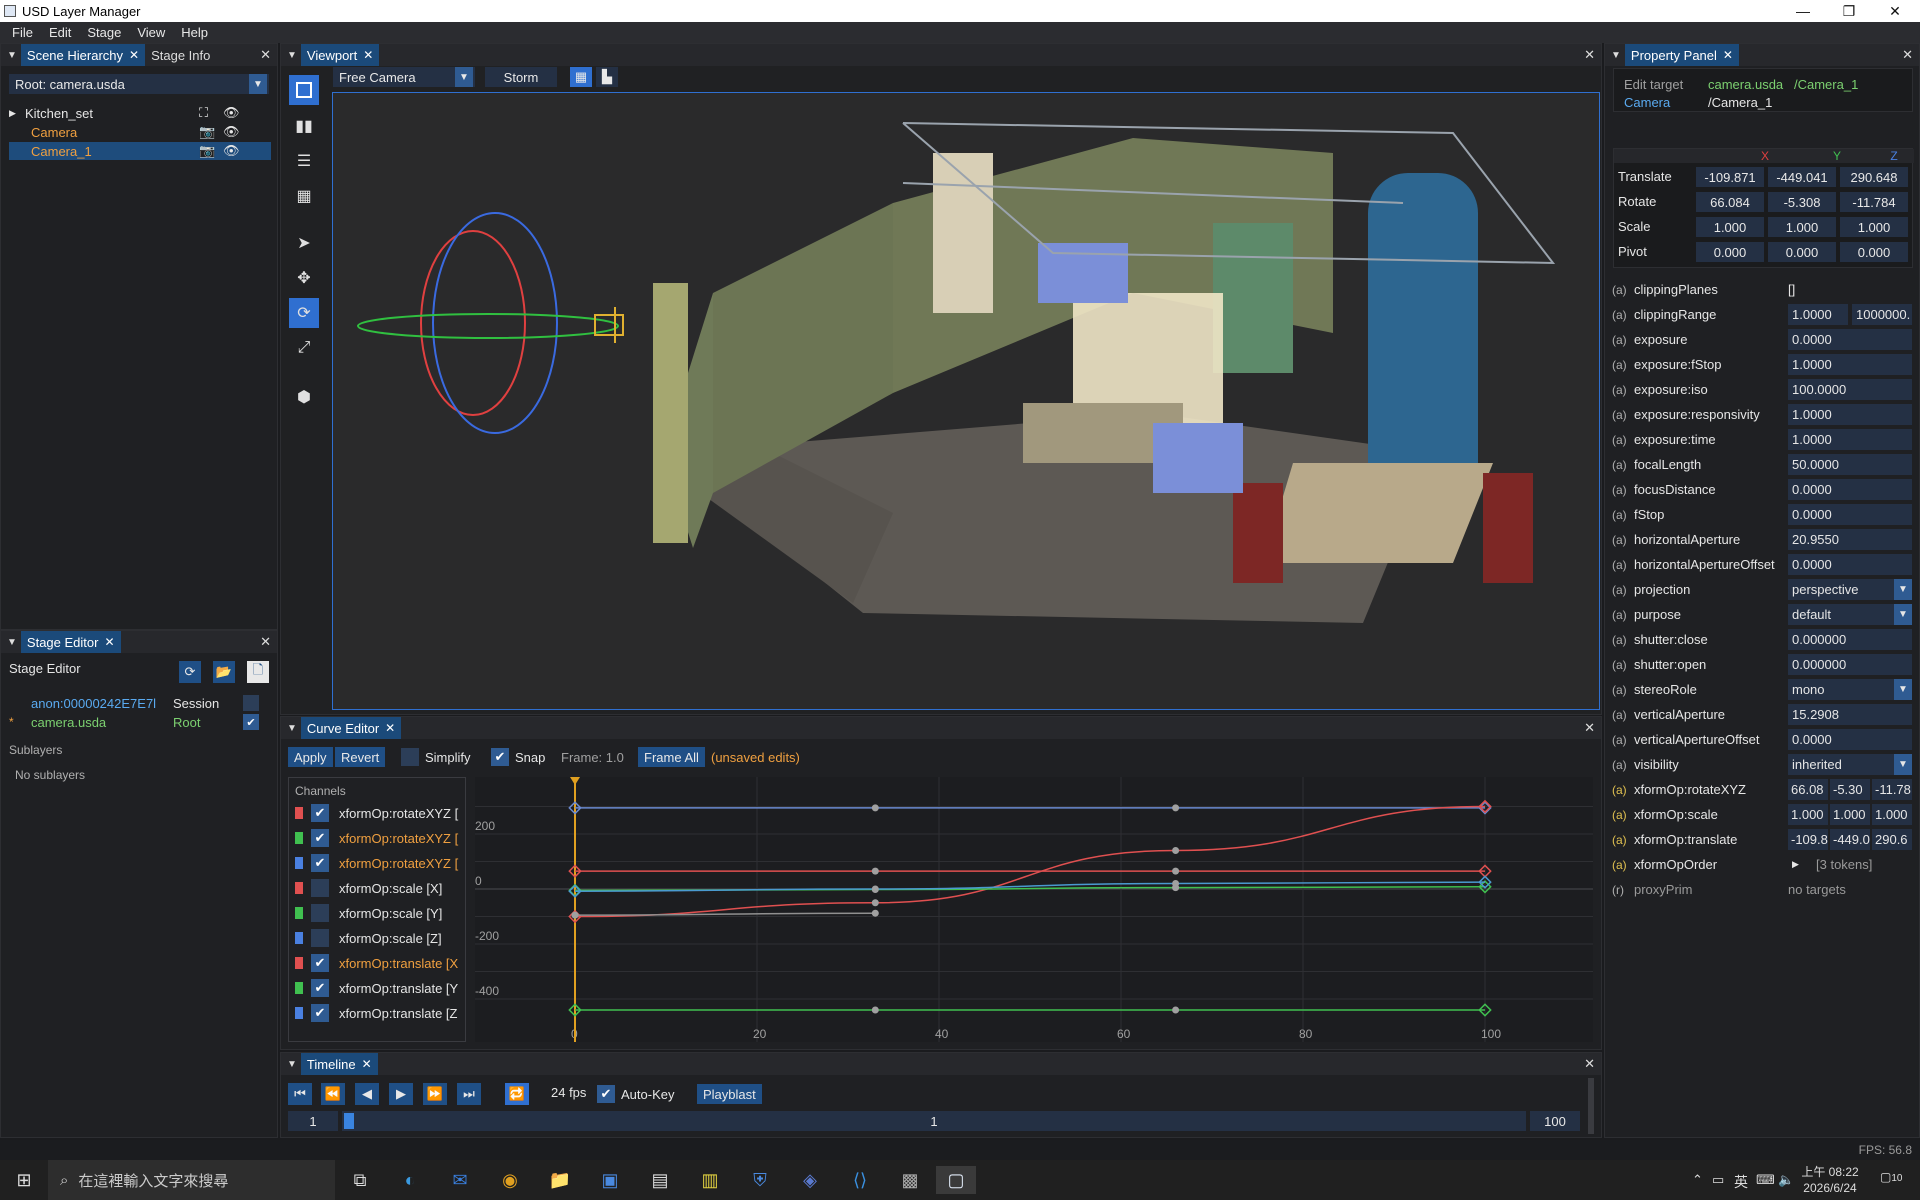 The width and height of the screenshot is (1920, 1200). What do you see at coordinates (510, 1180) in the screenshot?
I see `chrome-icon: ◉` at bounding box center [510, 1180].